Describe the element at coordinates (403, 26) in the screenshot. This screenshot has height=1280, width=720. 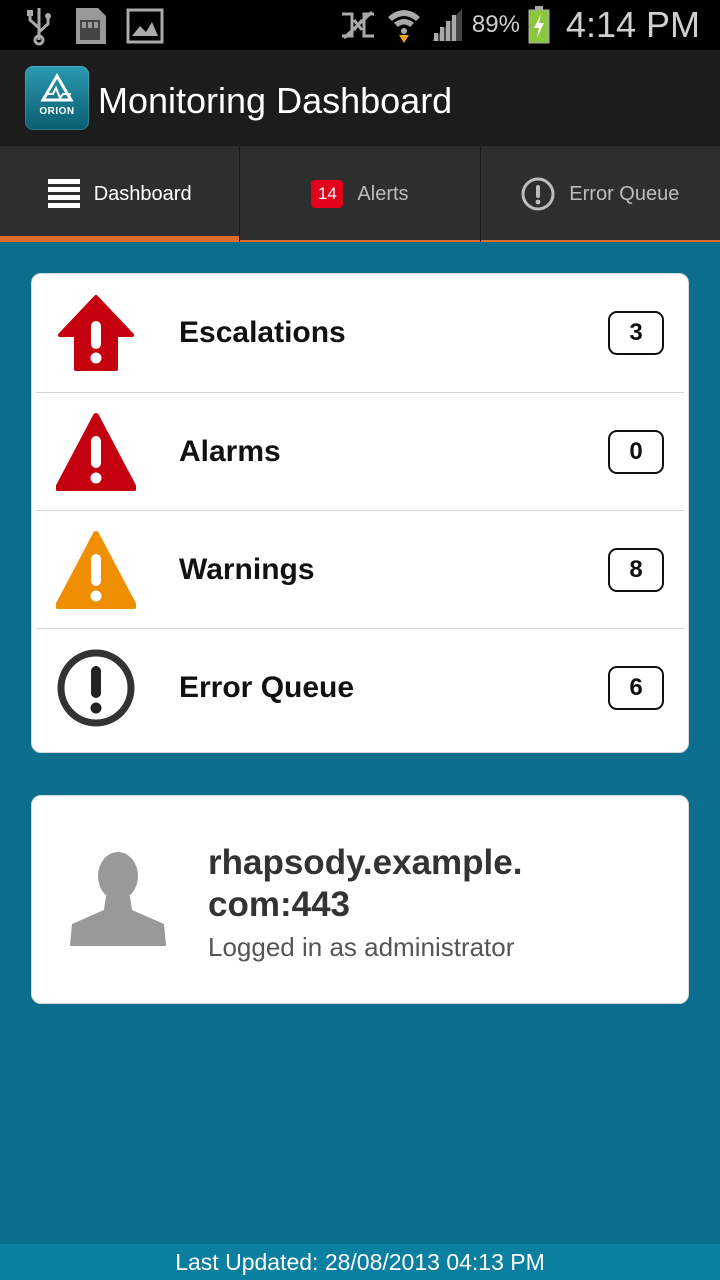
I see `wifi-icon` at that location.